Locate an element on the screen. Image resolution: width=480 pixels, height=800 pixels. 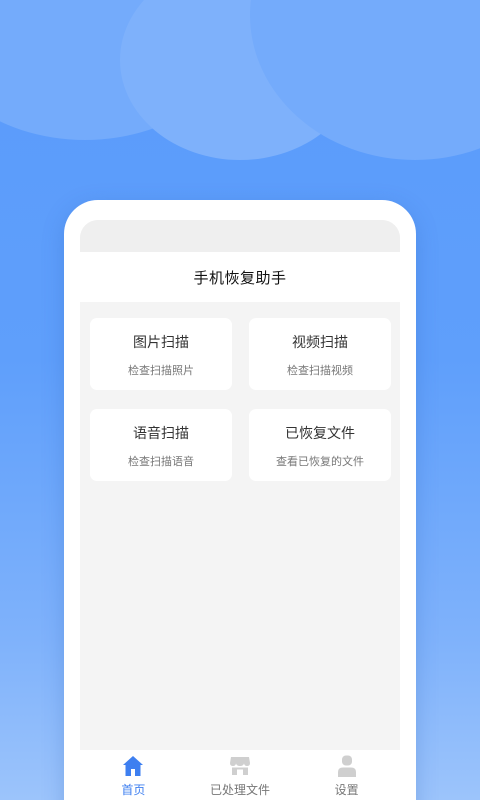
card-title: 语音扫描 is located at coordinates (161, 434).